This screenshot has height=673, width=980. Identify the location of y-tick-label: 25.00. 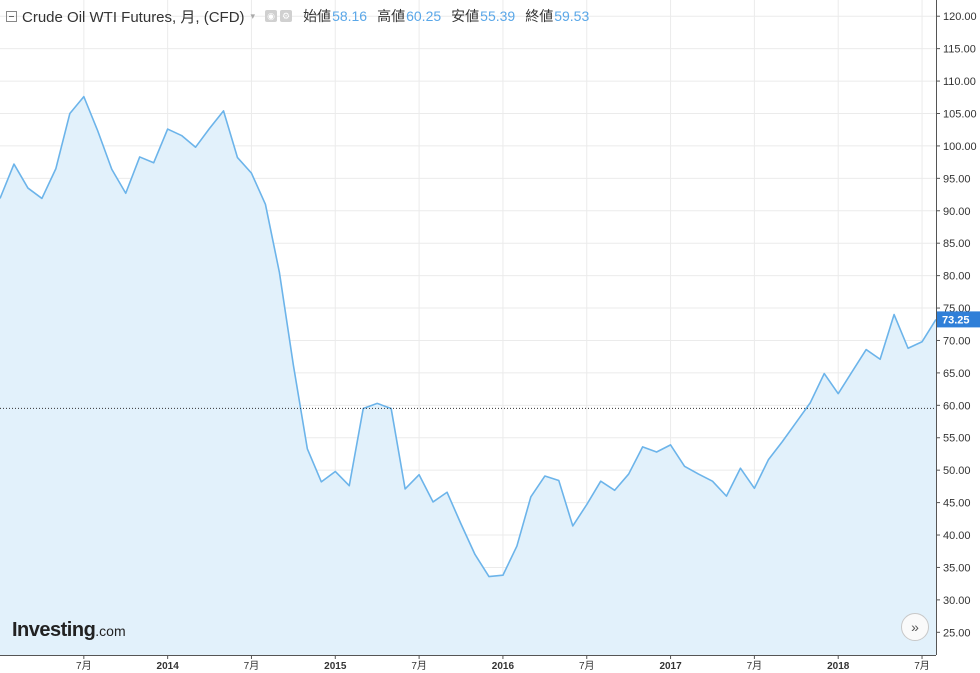
(957, 633).